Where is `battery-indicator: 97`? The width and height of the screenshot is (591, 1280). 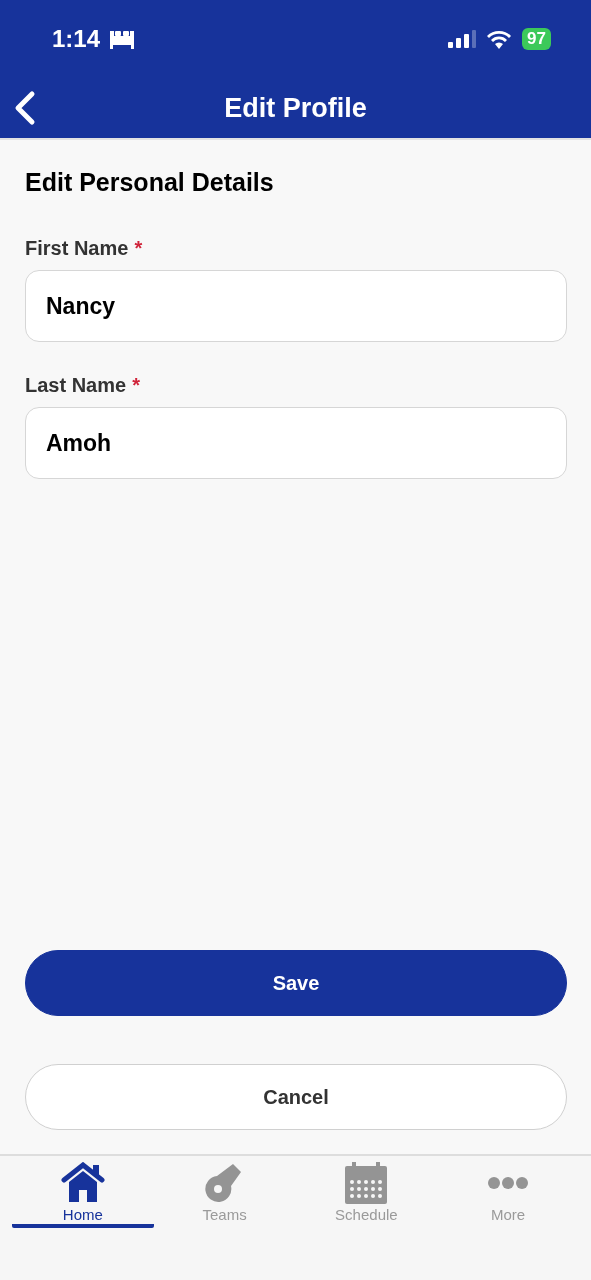 battery-indicator: 97 is located at coordinates (536, 39).